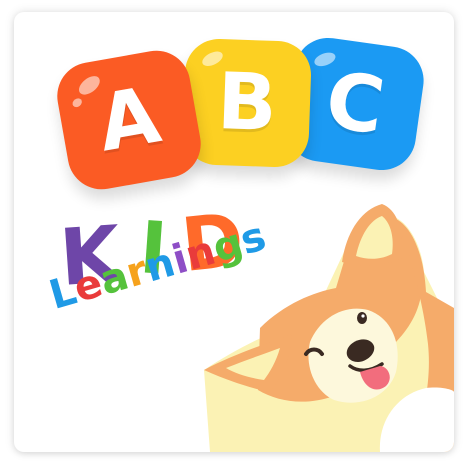 The image size is (476, 476). I want to click on corgi-right-eye-icon, so click(362, 318).